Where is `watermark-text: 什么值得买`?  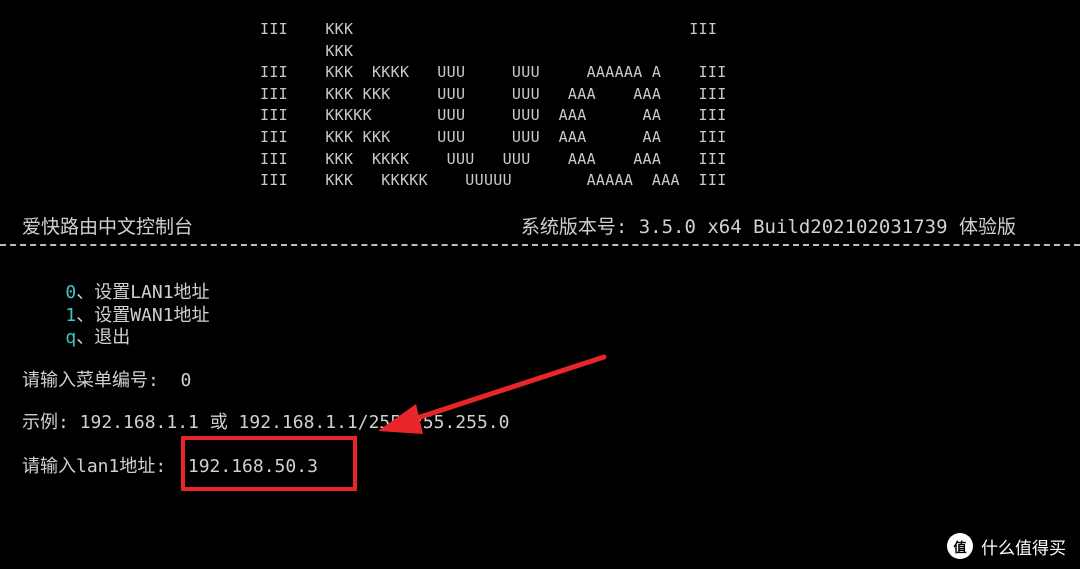
watermark-text: 什么值得买 is located at coordinates (1023, 548).